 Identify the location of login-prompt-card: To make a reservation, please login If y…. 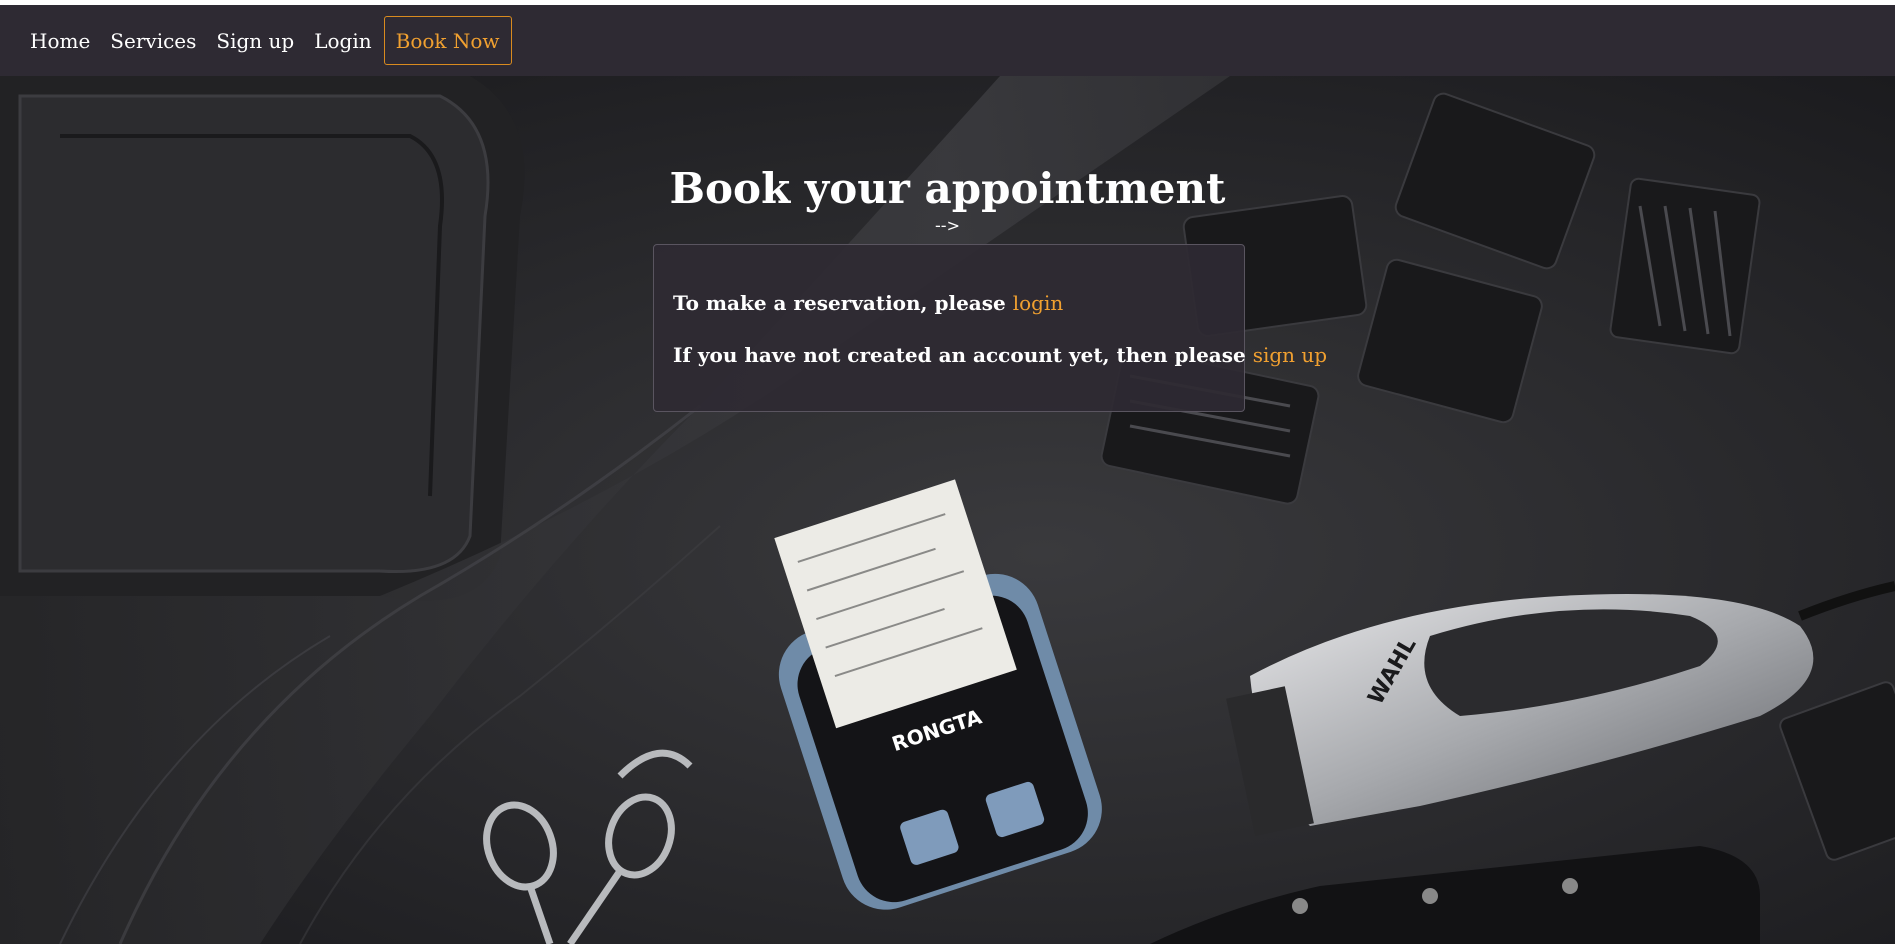
(990, 328).